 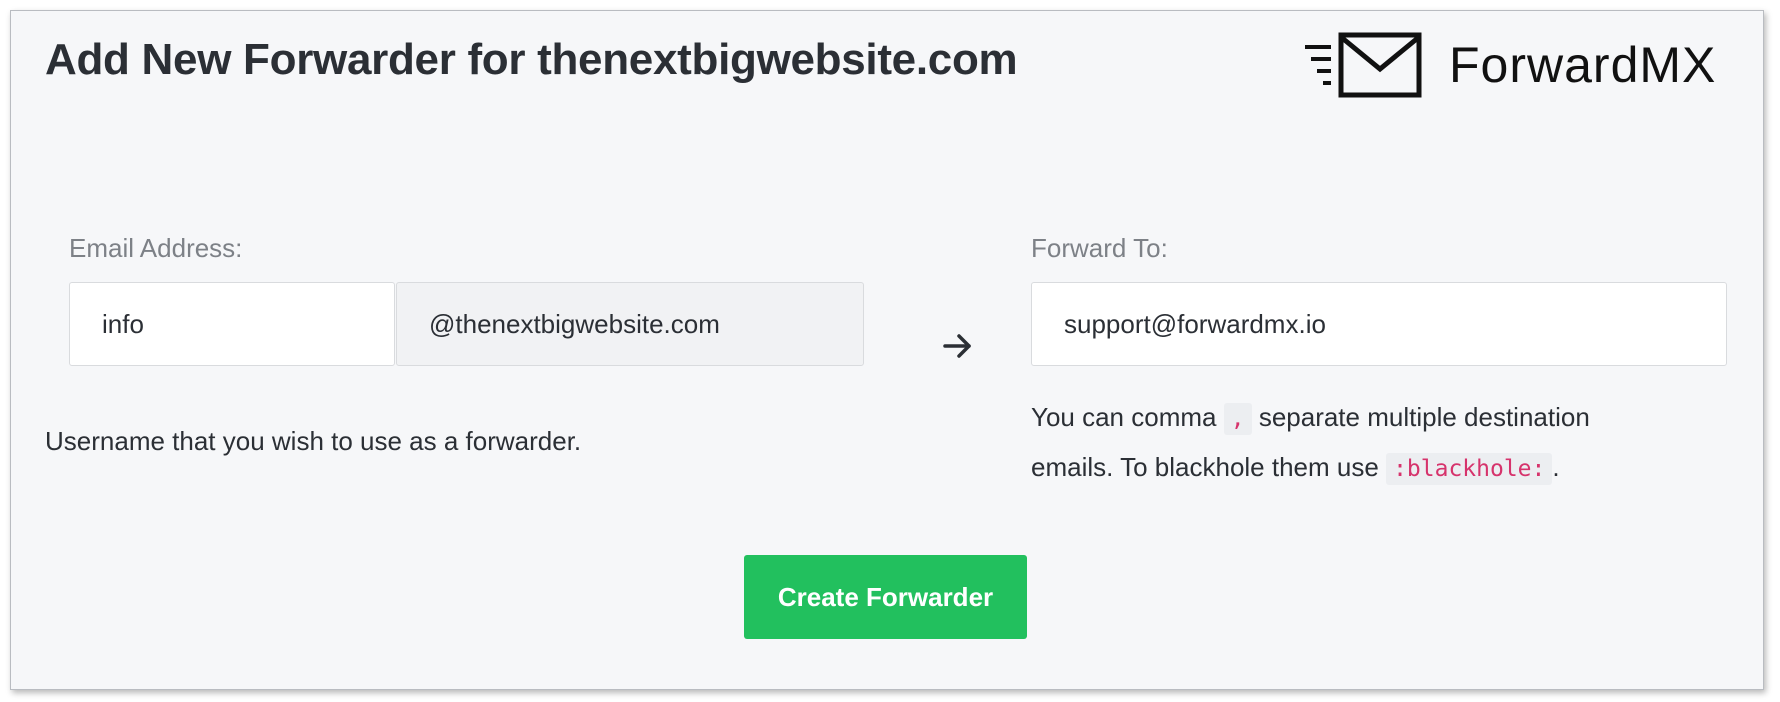 I want to click on domain-suffix: @thenextbigwebsite.com, so click(x=630, y=324).